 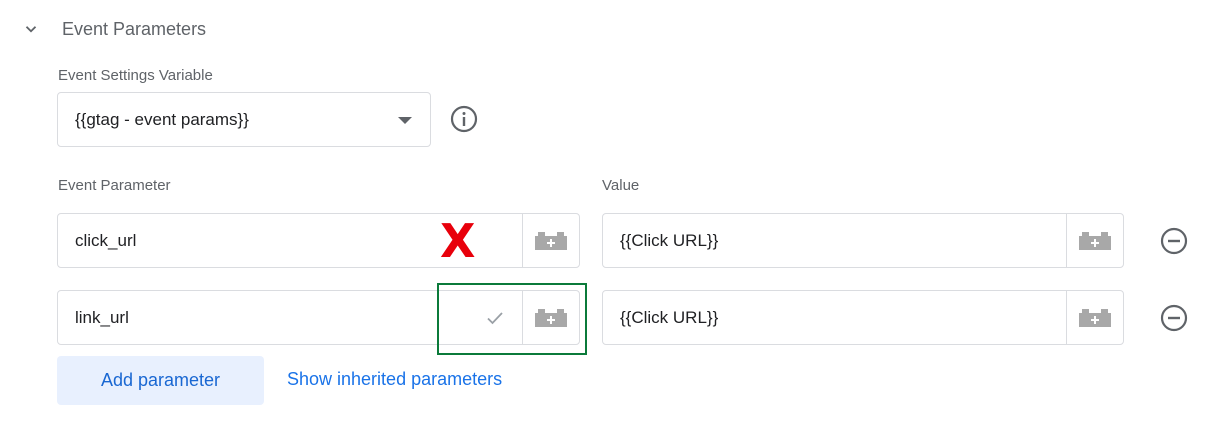 What do you see at coordinates (512, 319) in the screenshot?
I see `green-highlight-annotation` at bounding box center [512, 319].